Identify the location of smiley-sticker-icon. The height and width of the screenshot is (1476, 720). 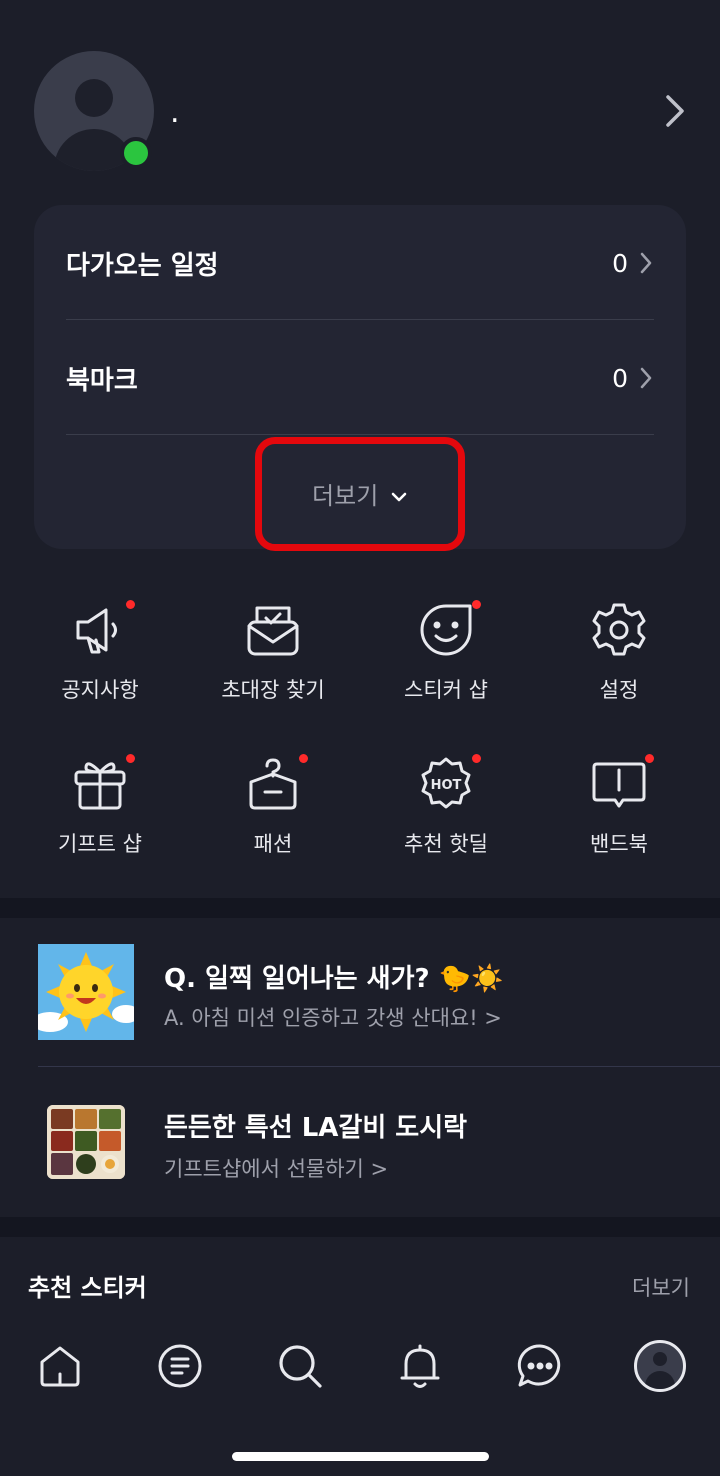
(448, 630).